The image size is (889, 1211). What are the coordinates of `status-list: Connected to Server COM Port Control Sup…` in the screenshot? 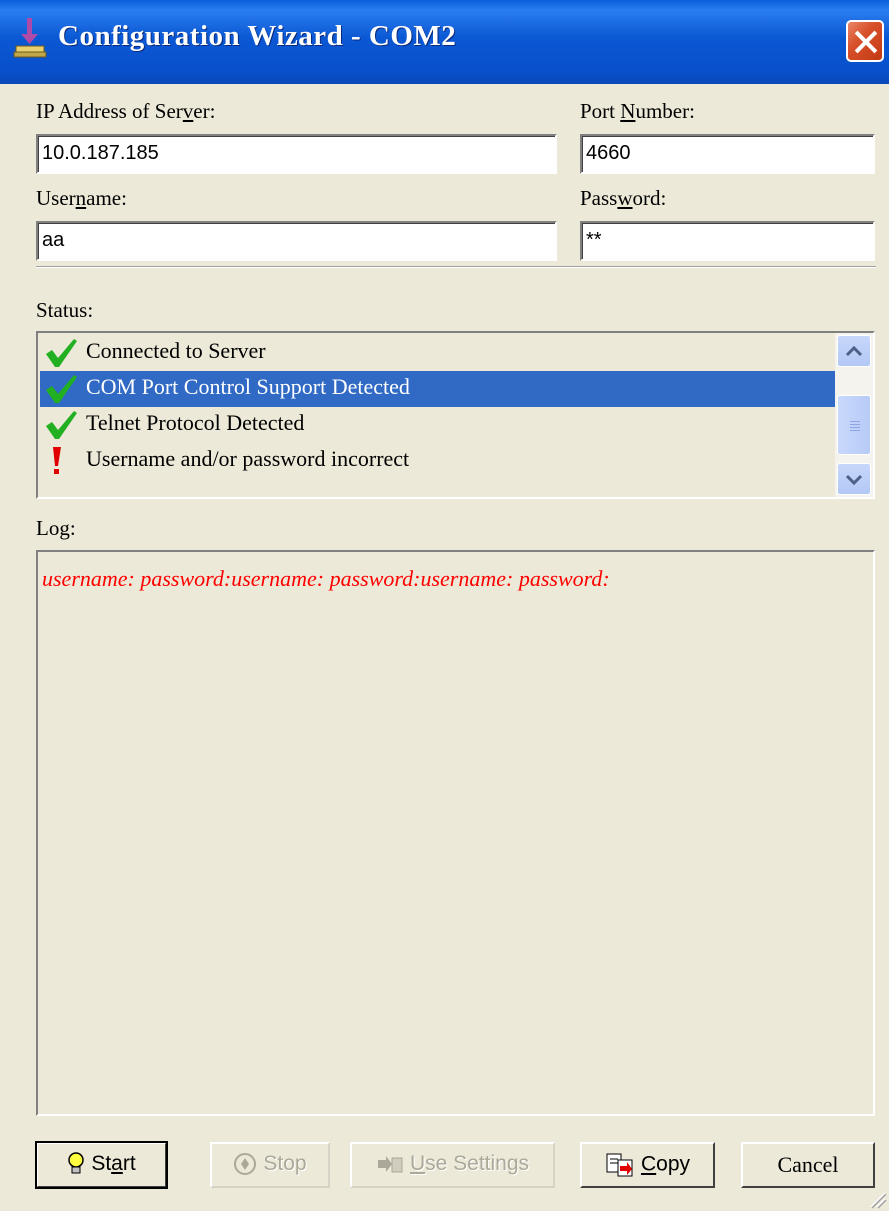 It's located at (455, 415).